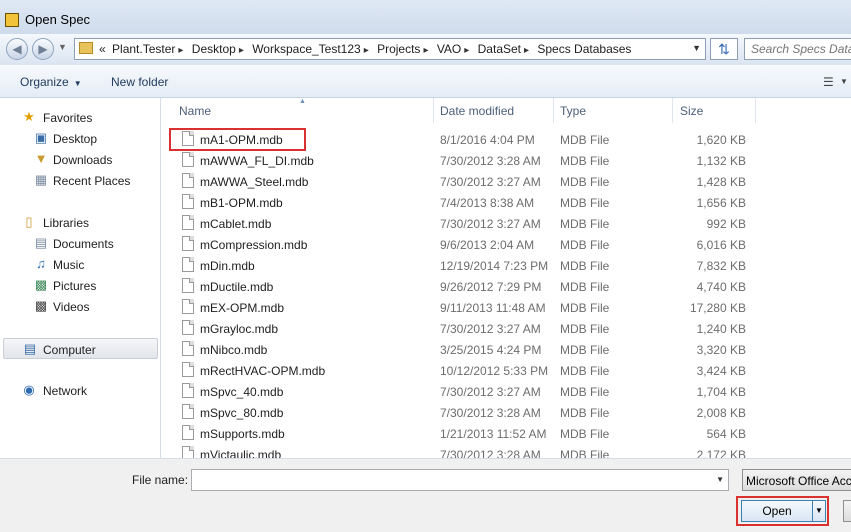  What do you see at coordinates (17, 49) in the screenshot?
I see `back-button: ◀` at bounding box center [17, 49].